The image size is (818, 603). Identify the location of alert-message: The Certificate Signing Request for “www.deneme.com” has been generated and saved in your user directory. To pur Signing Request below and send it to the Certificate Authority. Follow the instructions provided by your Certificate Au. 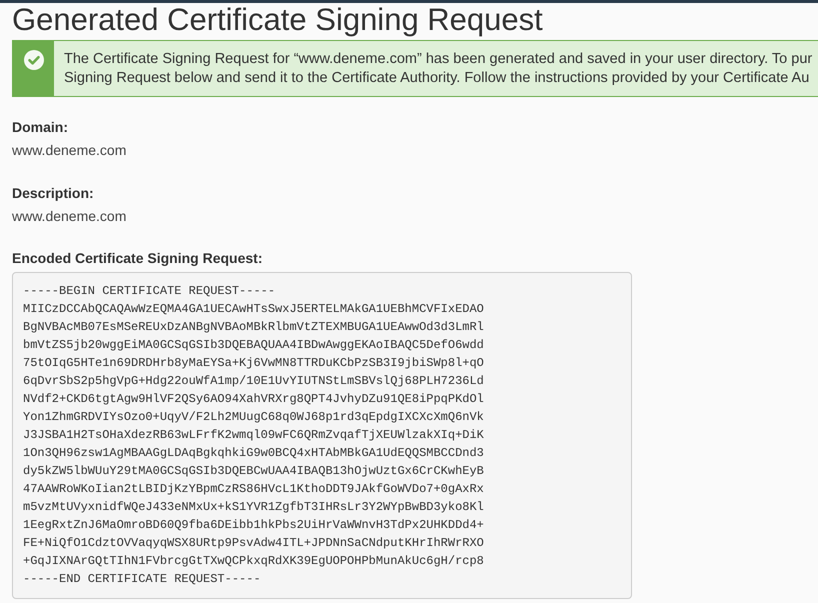
(437, 69).